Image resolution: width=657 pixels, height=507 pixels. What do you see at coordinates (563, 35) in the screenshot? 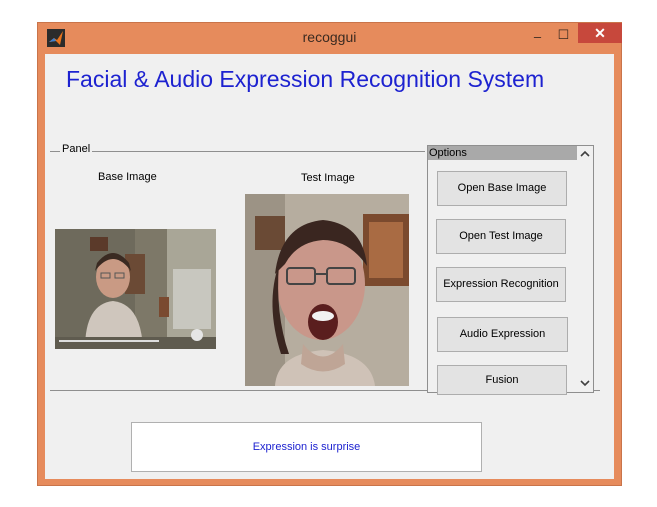
I see `maximize-button: ☐` at bounding box center [563, 35].